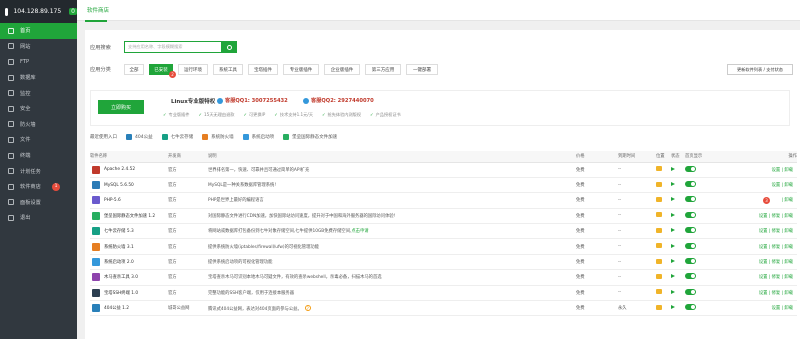 This screenshot has width=800, height=339. Describe the element at coordinates (229, 47) in the screenshot. I see `search-button` at that location.